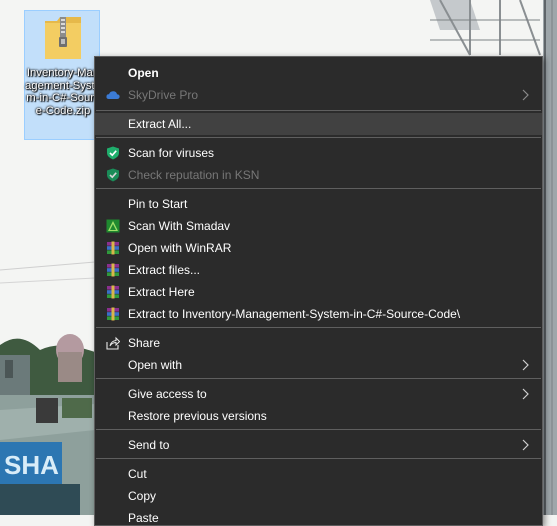  Describe the element at coordinates (318, 226) in the screenshot. I see `menu-item-scan-with-smadav: Scan With Smadav` at that location.